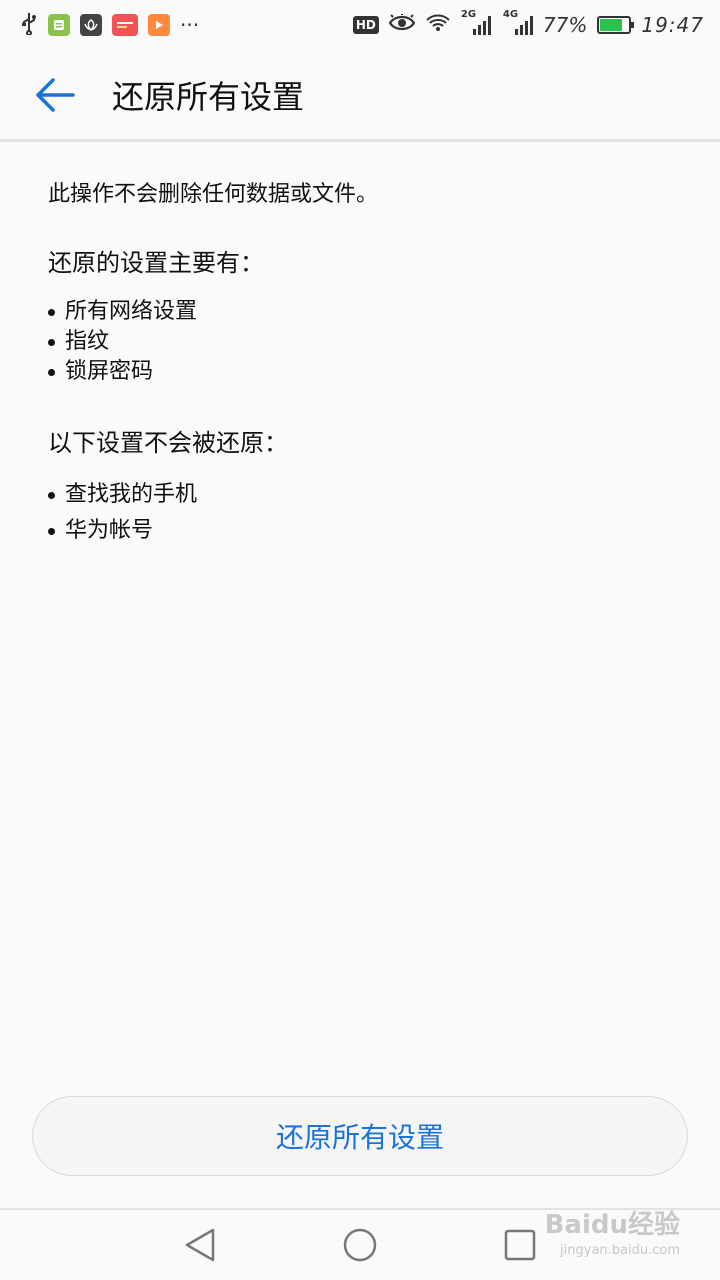 The height and width of the screenshot is (1280, 720). I want to click on list-item: 指纹, so click(363, 342).